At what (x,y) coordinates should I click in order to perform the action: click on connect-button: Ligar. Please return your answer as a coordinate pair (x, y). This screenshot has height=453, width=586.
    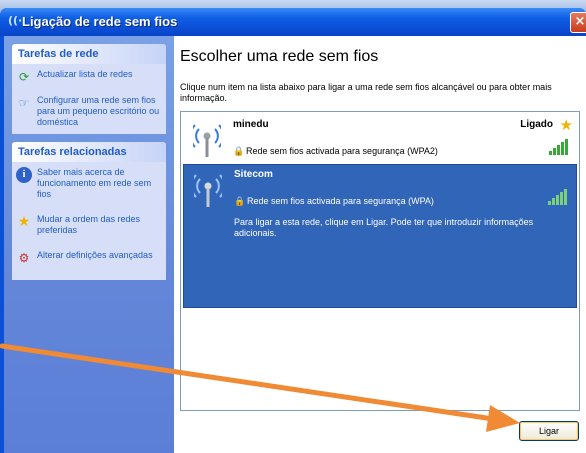
    Looking at the image, I should click on (549, 431).